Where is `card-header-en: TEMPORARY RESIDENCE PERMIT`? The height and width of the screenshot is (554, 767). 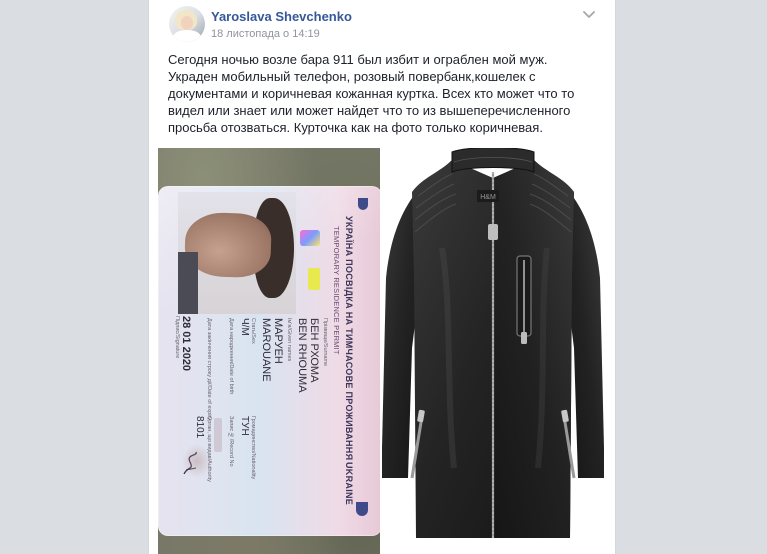 card-header-en: TEMPORARY RESIDENCE PERMIT is located at coordinates (336, 290).